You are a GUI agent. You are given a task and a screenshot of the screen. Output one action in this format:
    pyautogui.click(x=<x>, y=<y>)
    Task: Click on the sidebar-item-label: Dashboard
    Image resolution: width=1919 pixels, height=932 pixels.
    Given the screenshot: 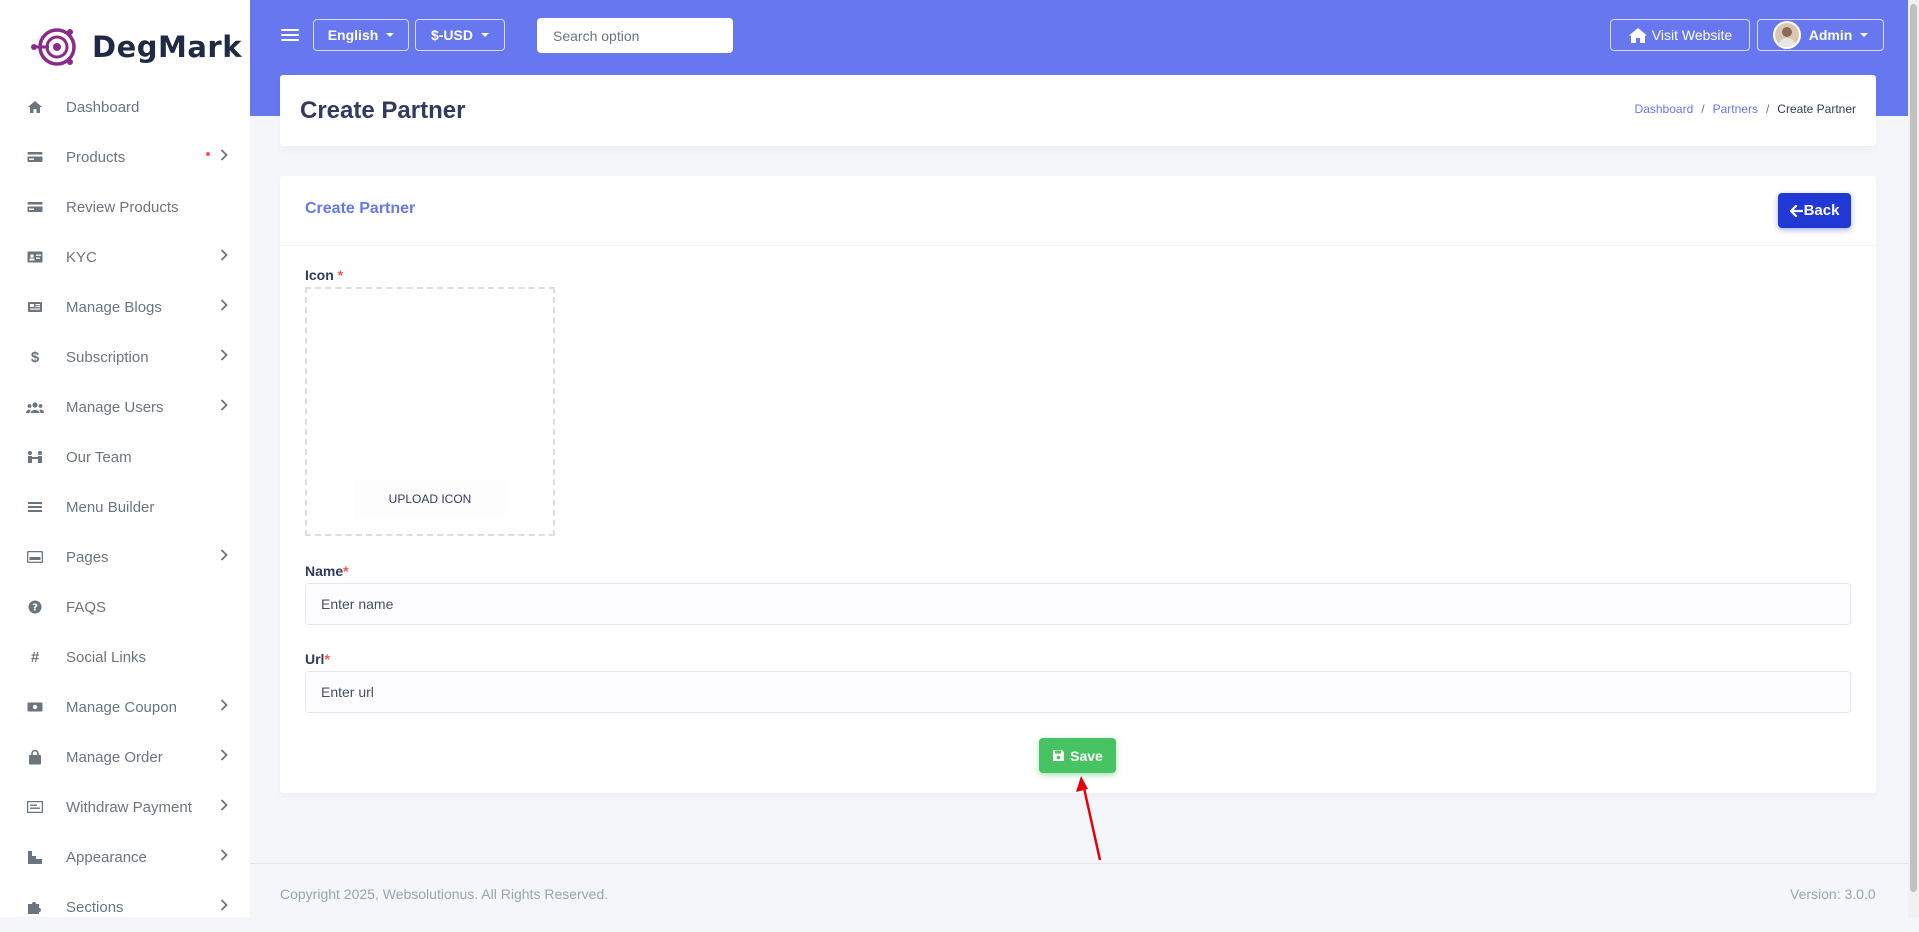 What is the action you would take?
    pyautogui.click(x=103, y=107)
    